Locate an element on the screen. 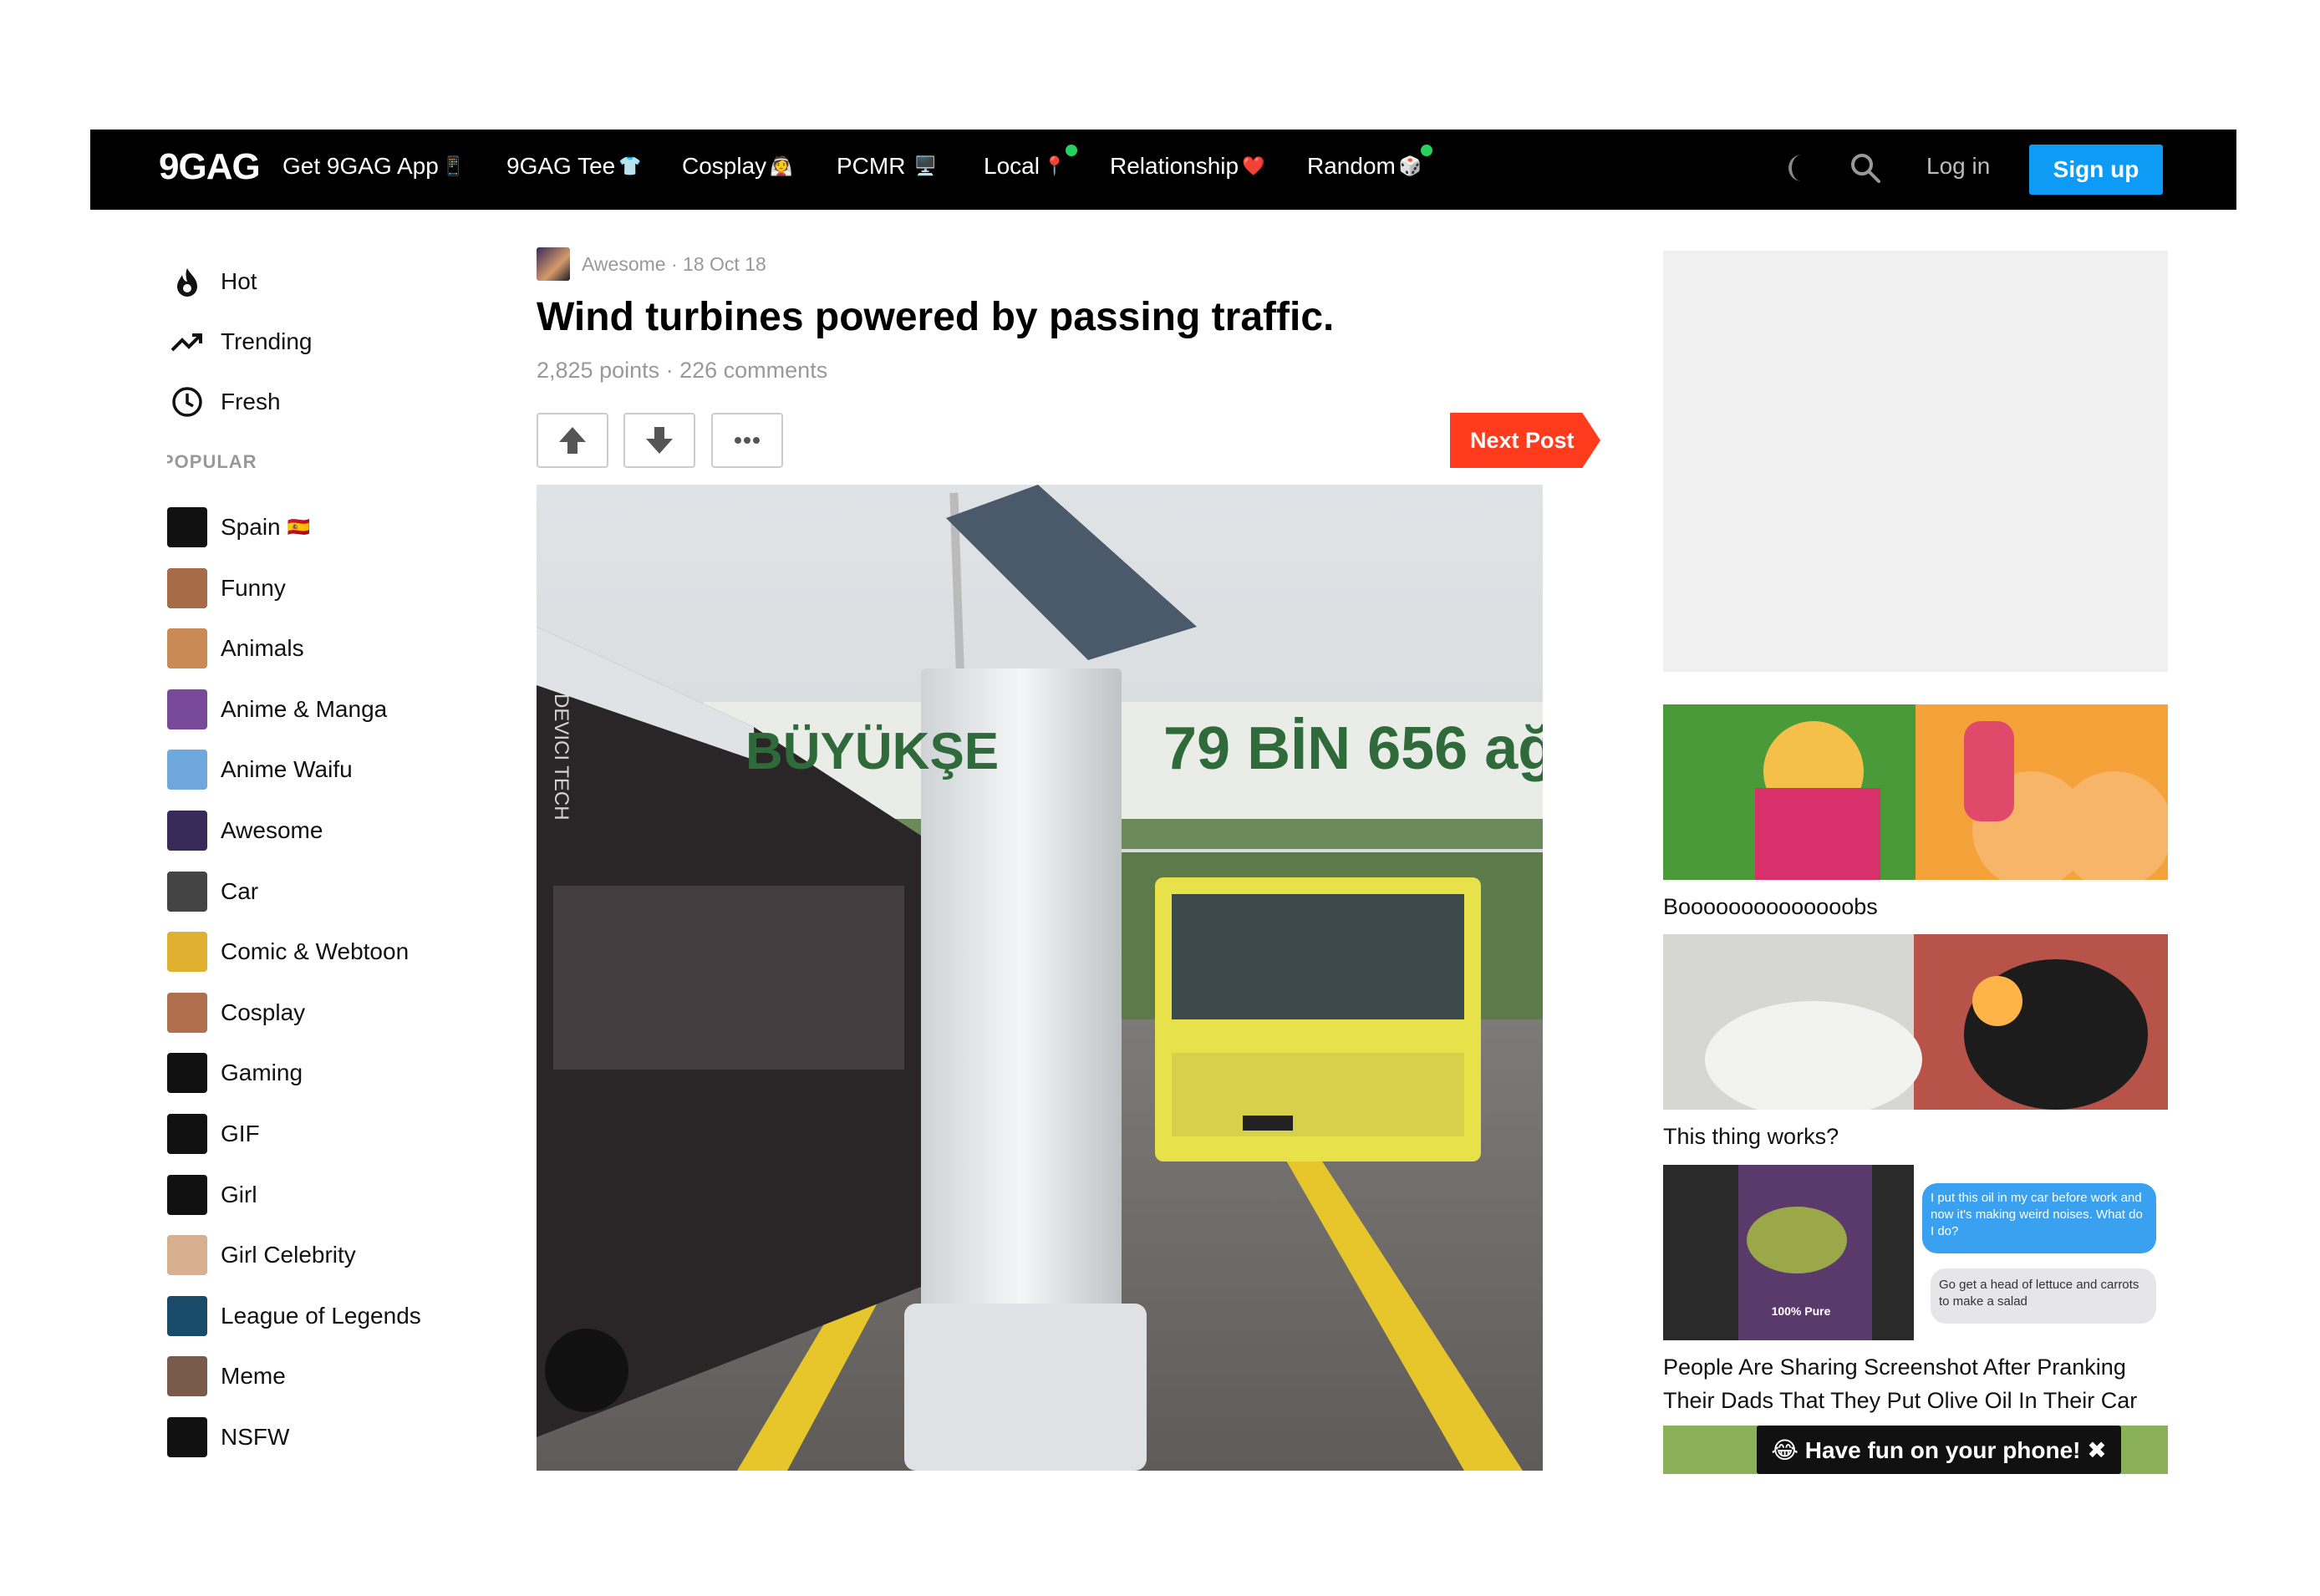  nav-local: Local 📍 is located at coordinates (1030, 162).